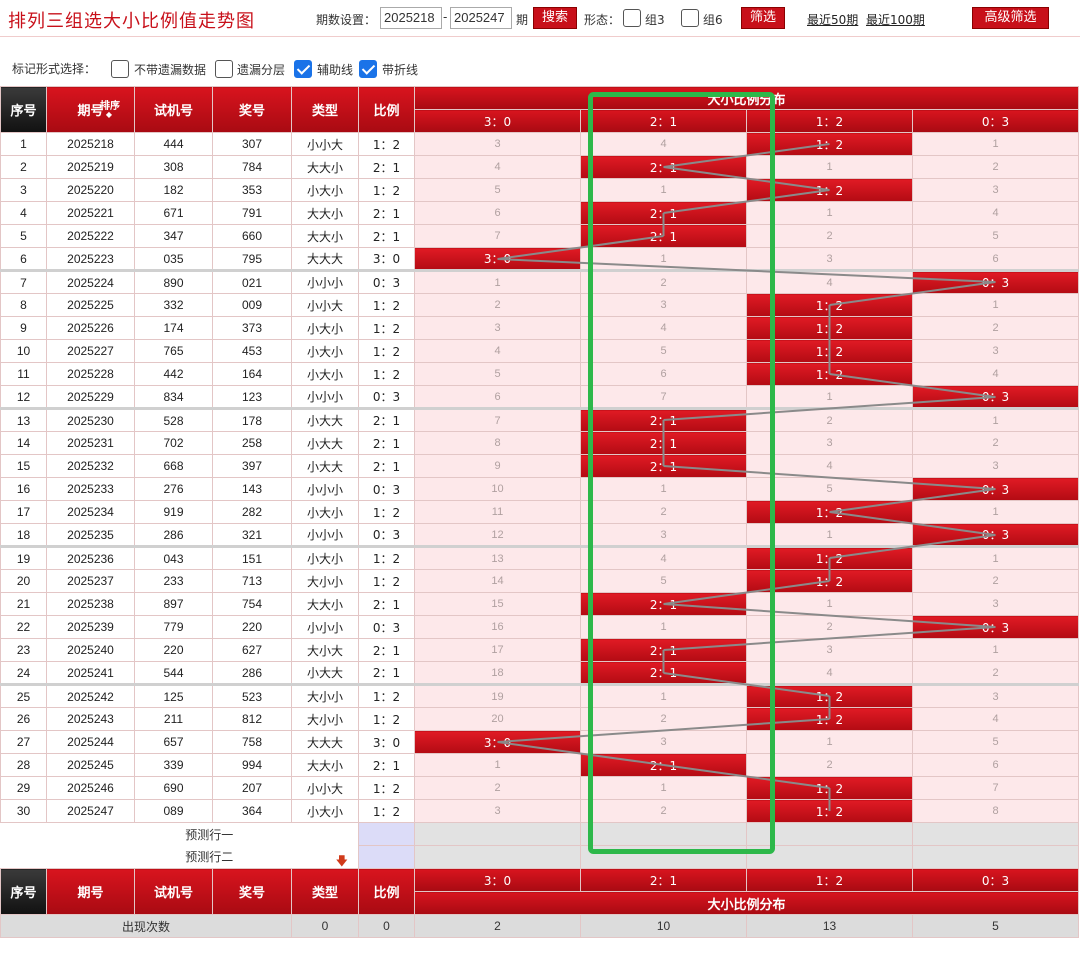 This screenshot has height=953, width=1080. I want to click on polyline-label: 带折线, so click(400, 70).